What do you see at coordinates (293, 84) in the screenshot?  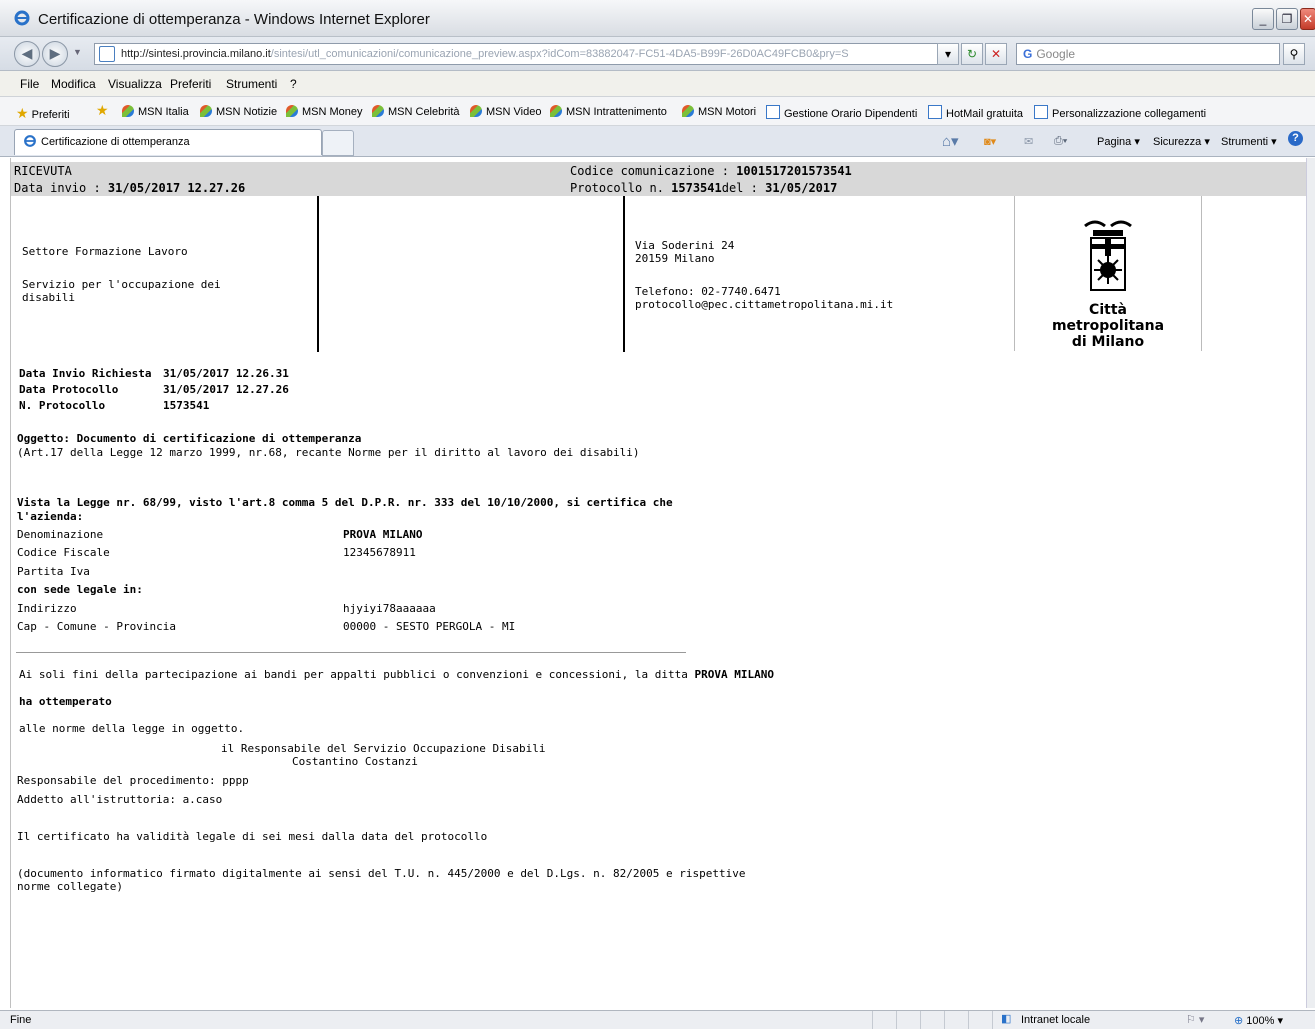 I see `menu-help: ?` at bounding box center [293, 84].